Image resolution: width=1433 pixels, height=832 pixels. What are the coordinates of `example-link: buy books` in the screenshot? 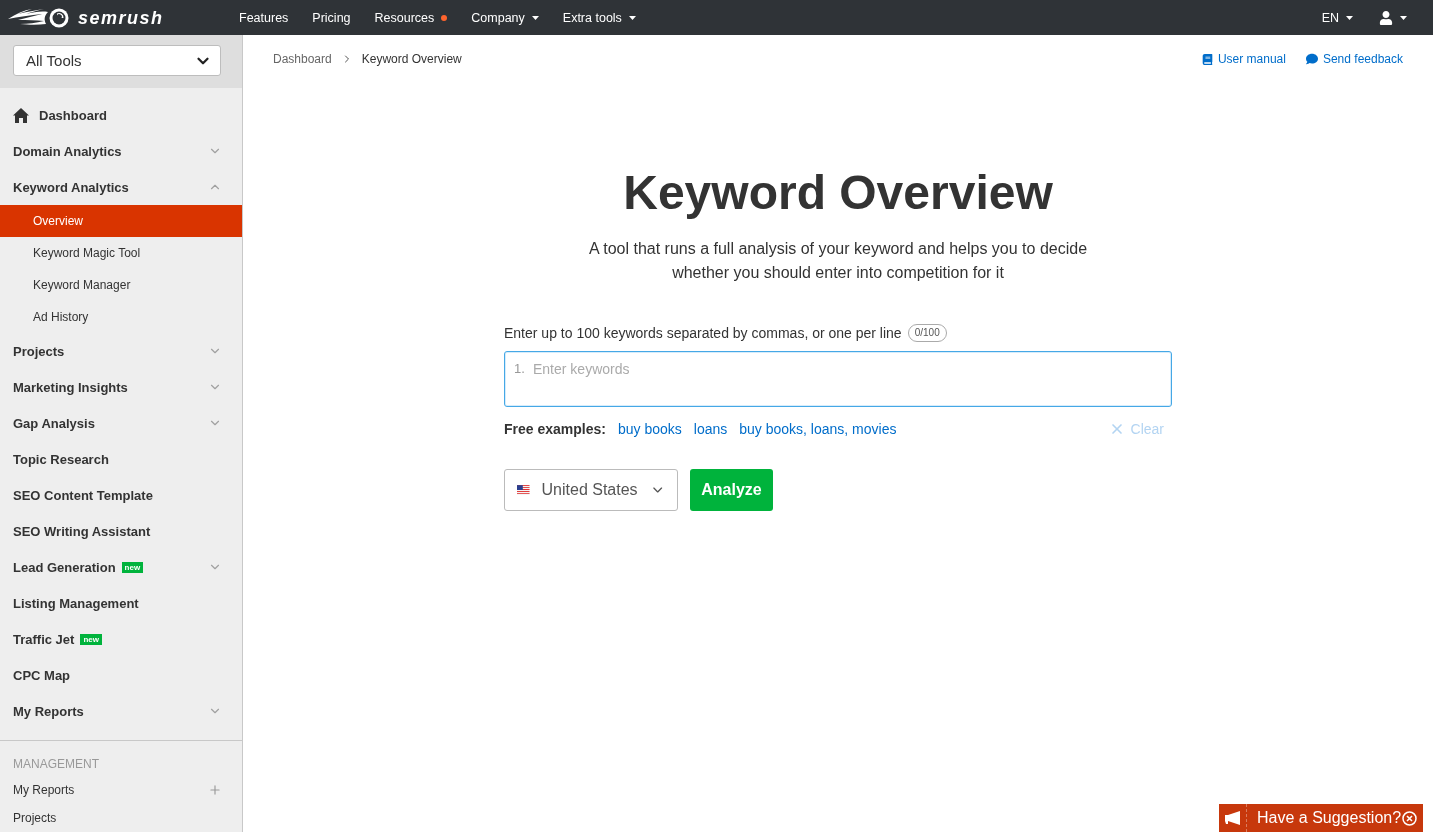 It's located at (649, 429).